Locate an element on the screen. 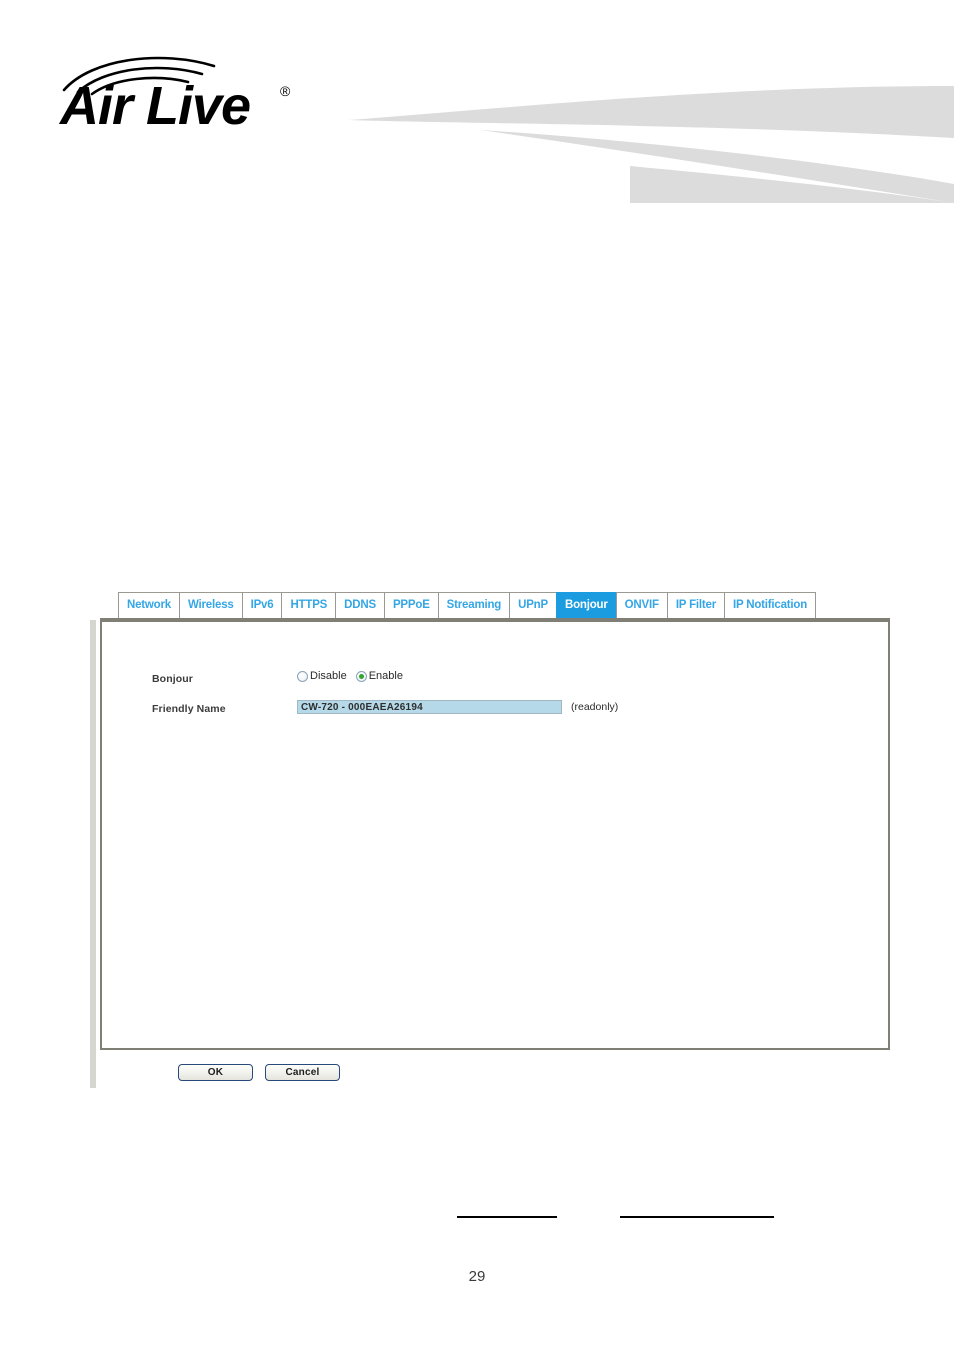  radio-button-icon is located at coordinates (302, 676).